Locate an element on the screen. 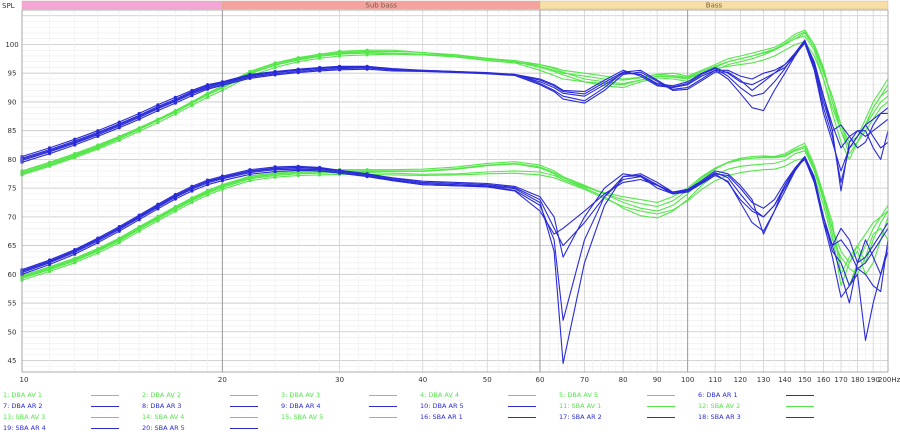 The height and width of the screenshot is (435, 900). y-tick-label: 60 is located at coordinates (12, 275).